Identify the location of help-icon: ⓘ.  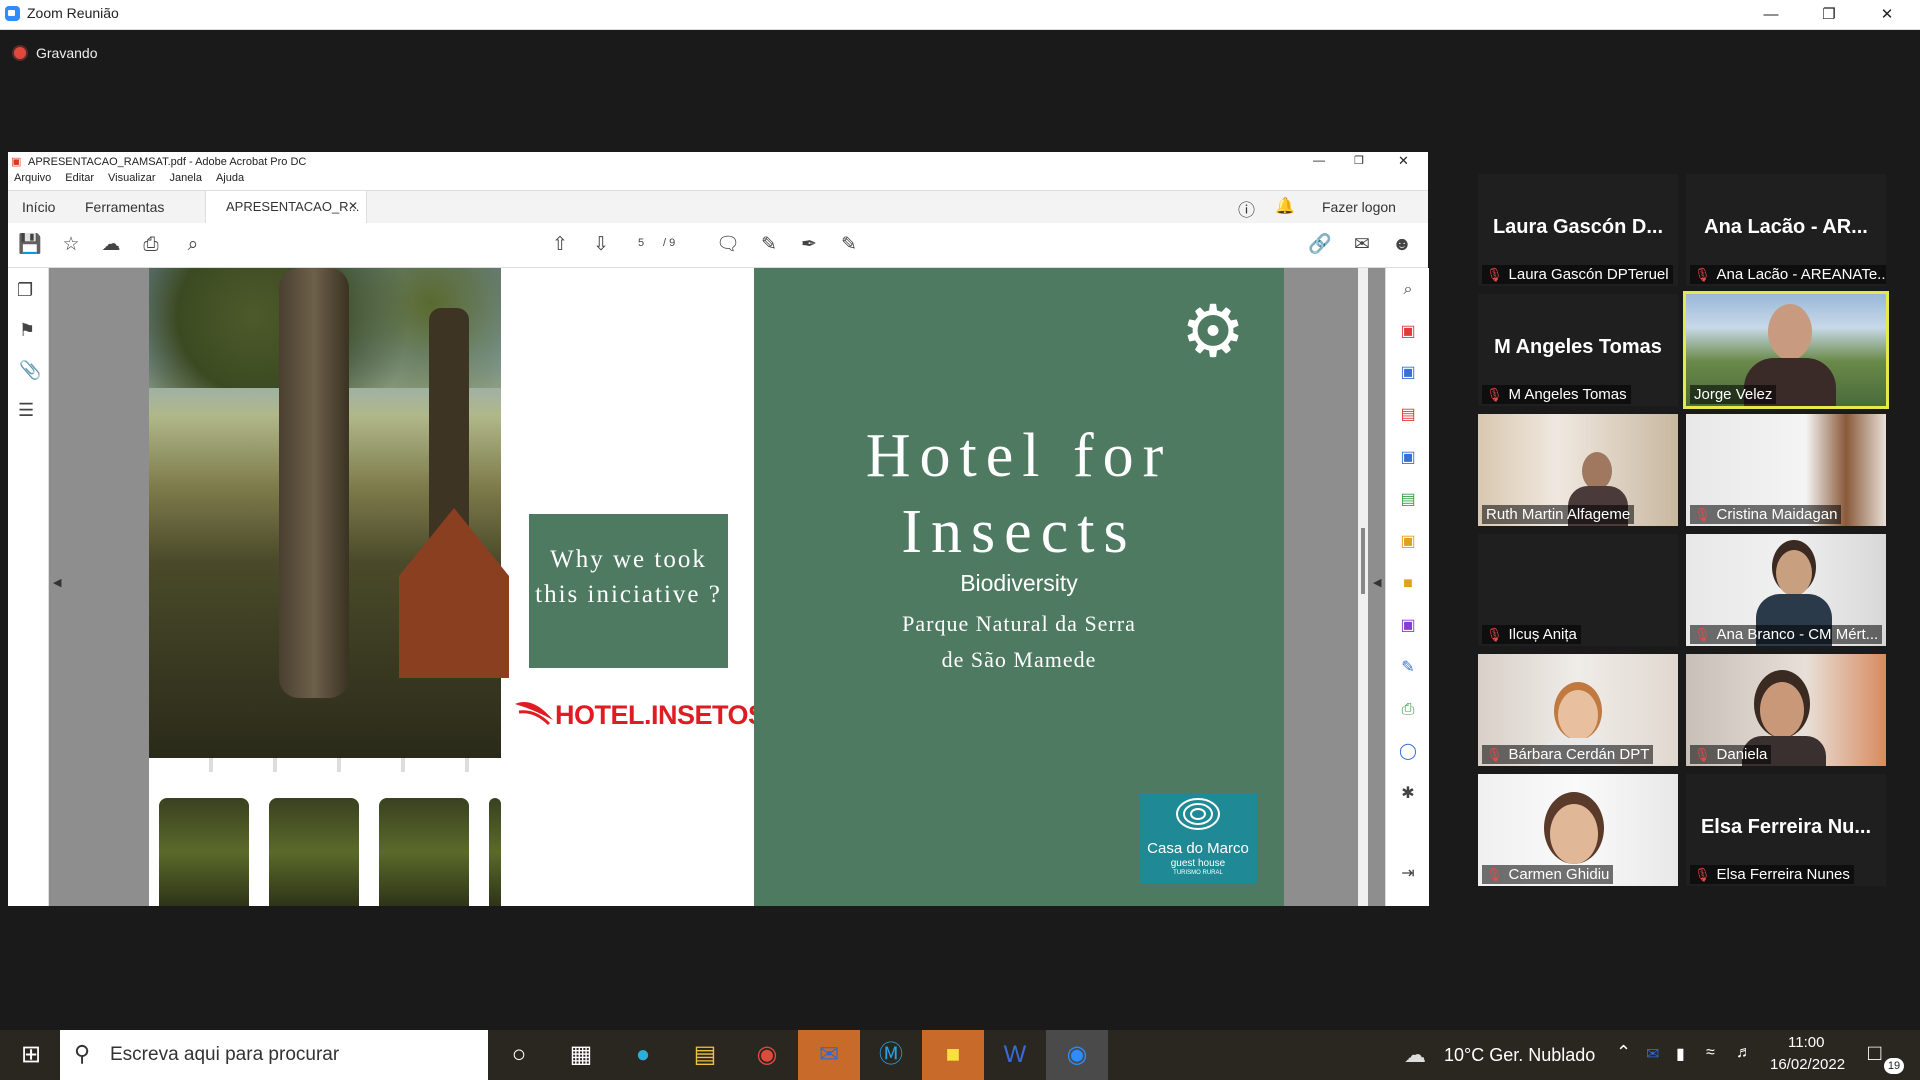
(1246, 208).